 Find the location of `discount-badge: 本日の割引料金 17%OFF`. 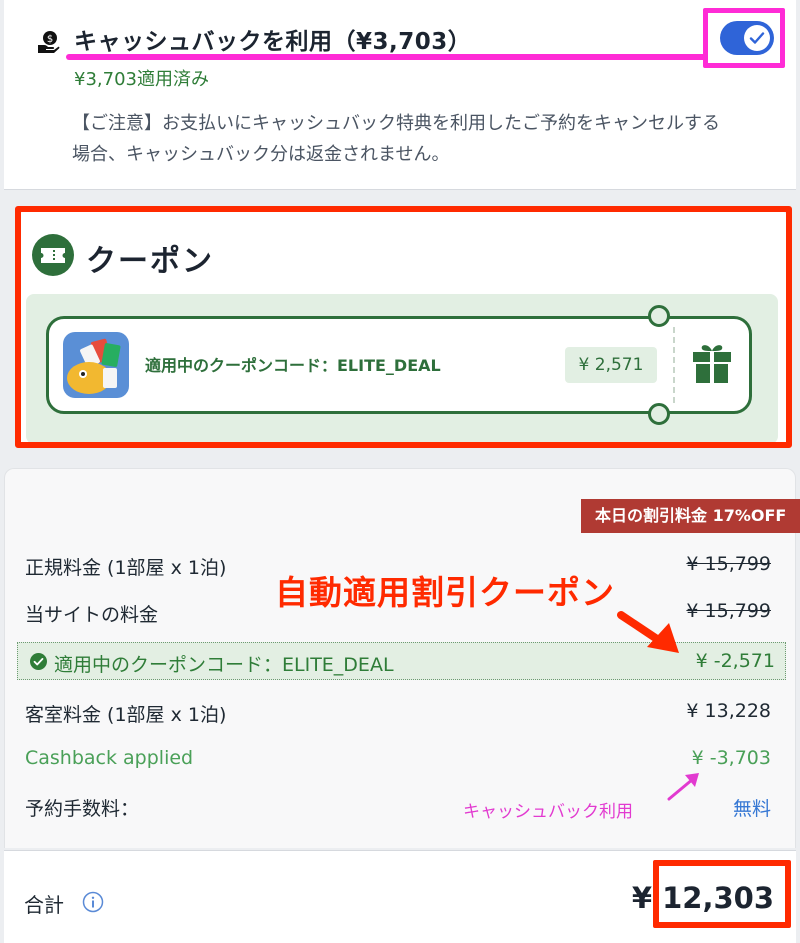

discount-badge: 本日の割引料金 17%OFF is located at coordinates (690, 516).